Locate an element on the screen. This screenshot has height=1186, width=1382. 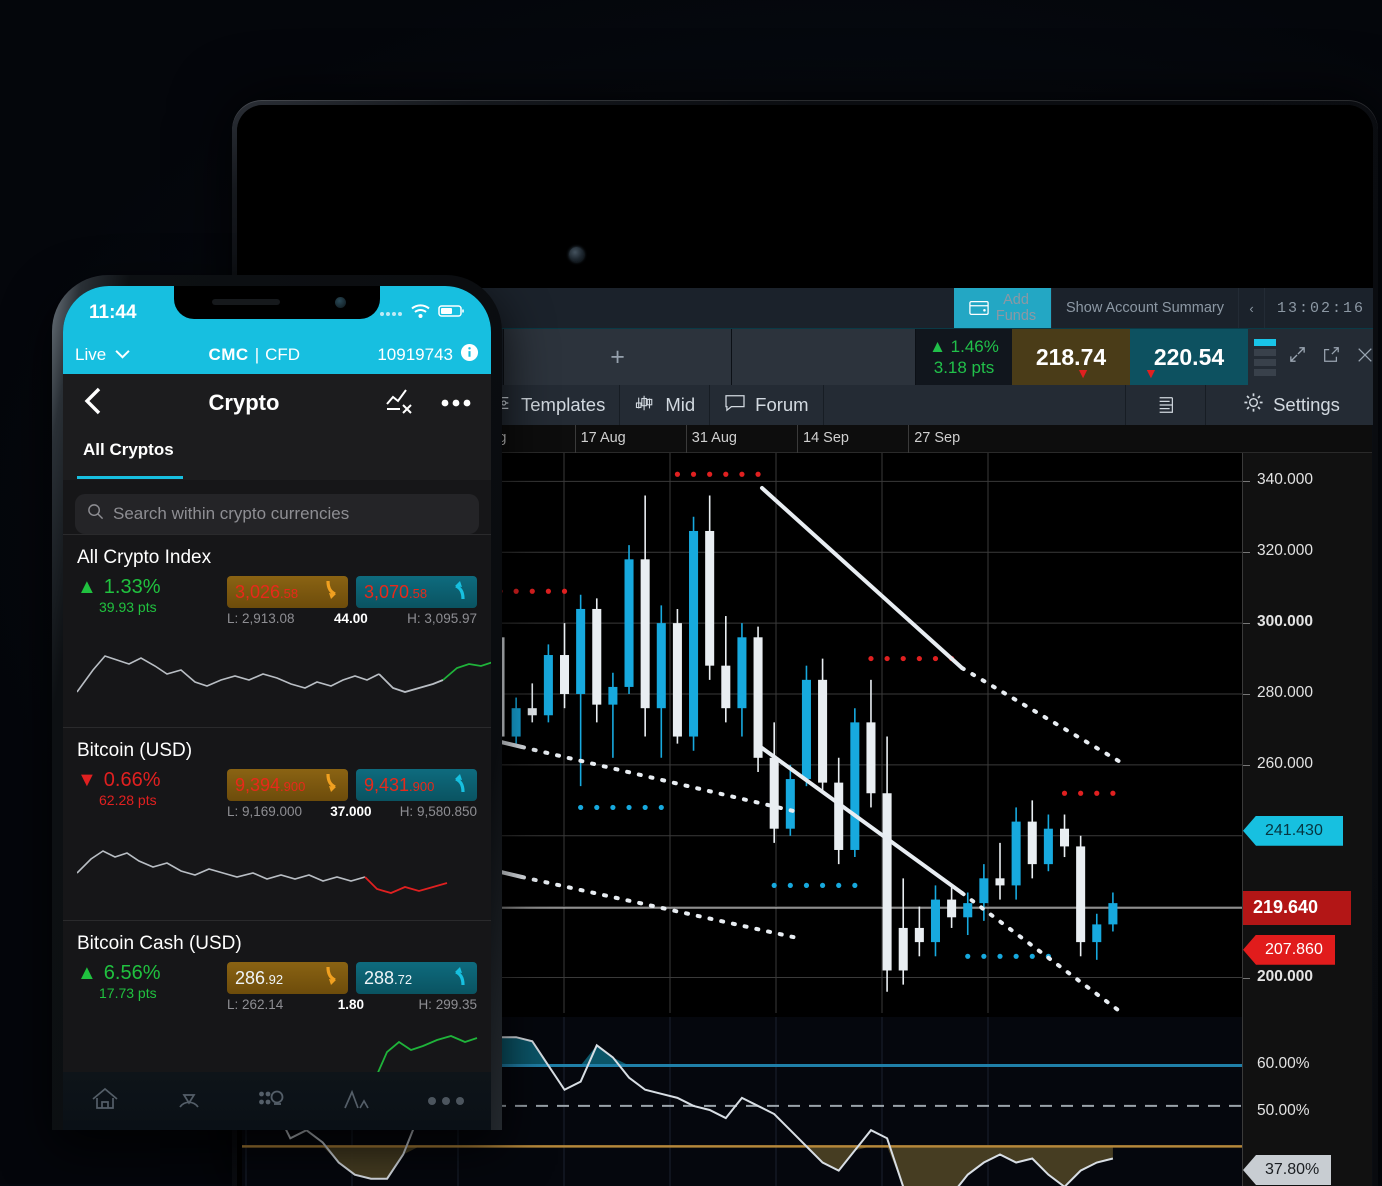
buy-price-button: 220.54 ▼ is located at coordinates (1189, 357).